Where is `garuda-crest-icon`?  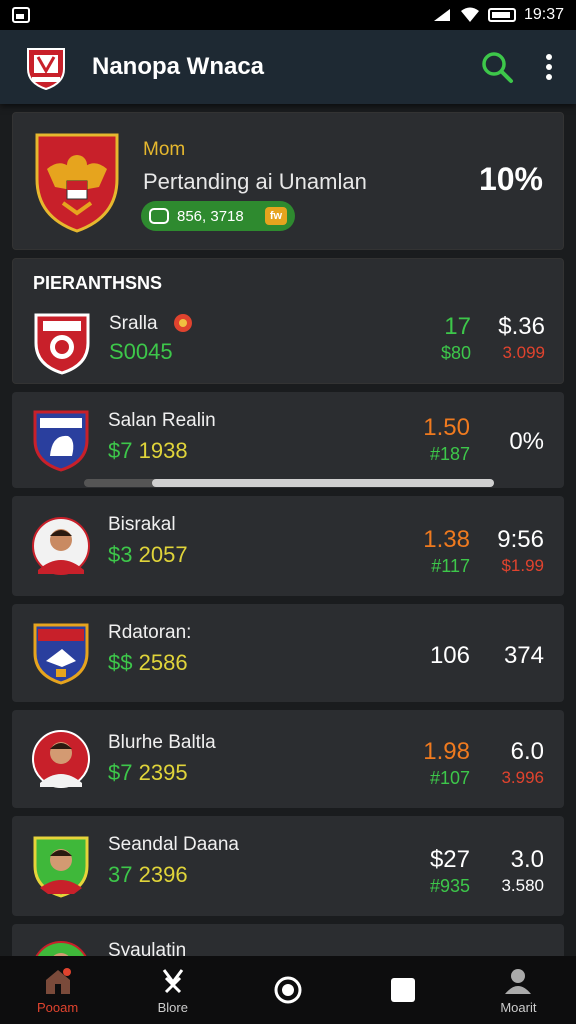
garuda-crest-icon is located at coordinates (77, 183).